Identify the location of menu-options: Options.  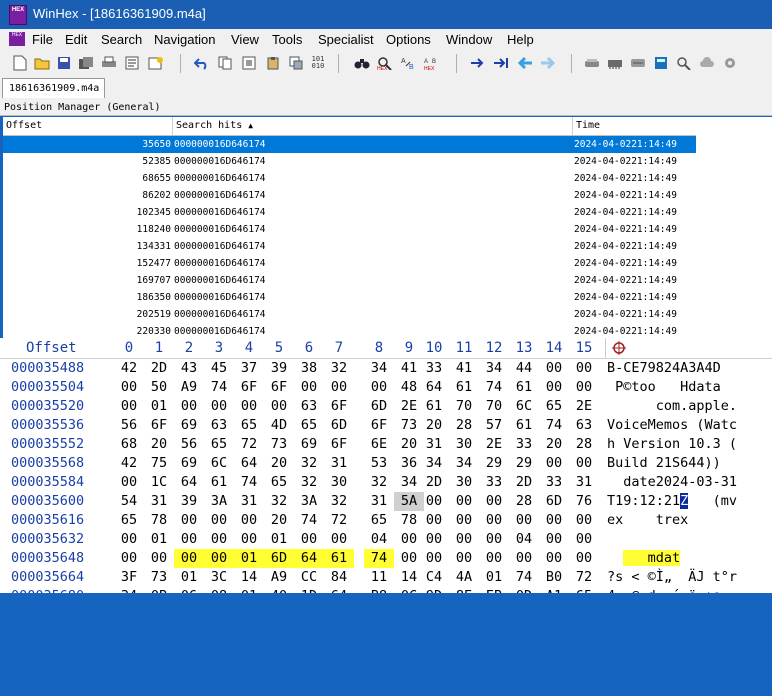
(408, 39).